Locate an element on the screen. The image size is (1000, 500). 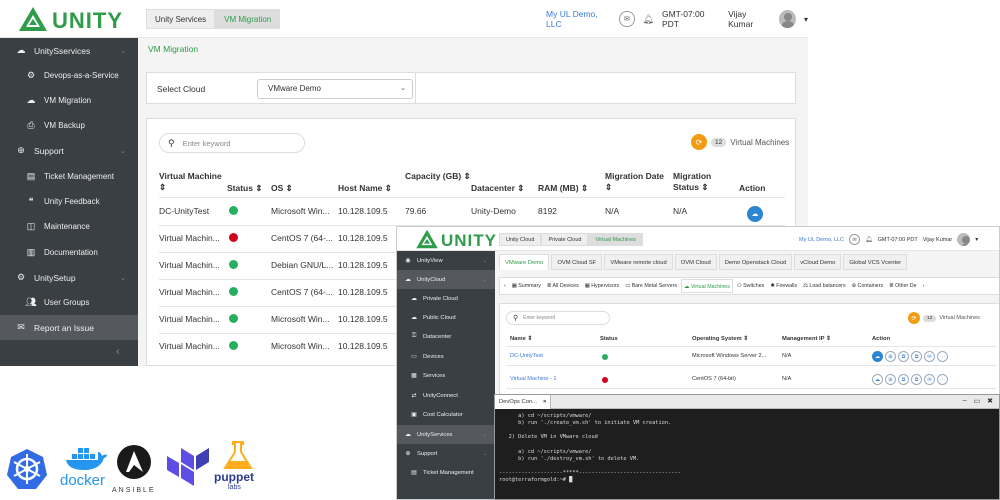
breadcrumb-virtual-machines: Virtual Machines is located at coordinates (616, 239).